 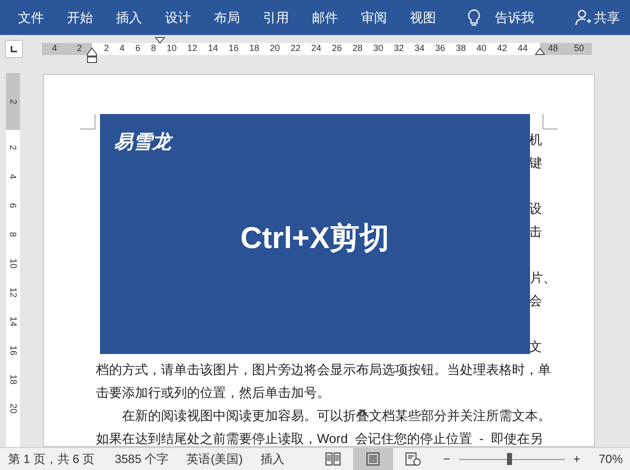 I want to click on text-fragment: 设, so click(x=535, y=209).